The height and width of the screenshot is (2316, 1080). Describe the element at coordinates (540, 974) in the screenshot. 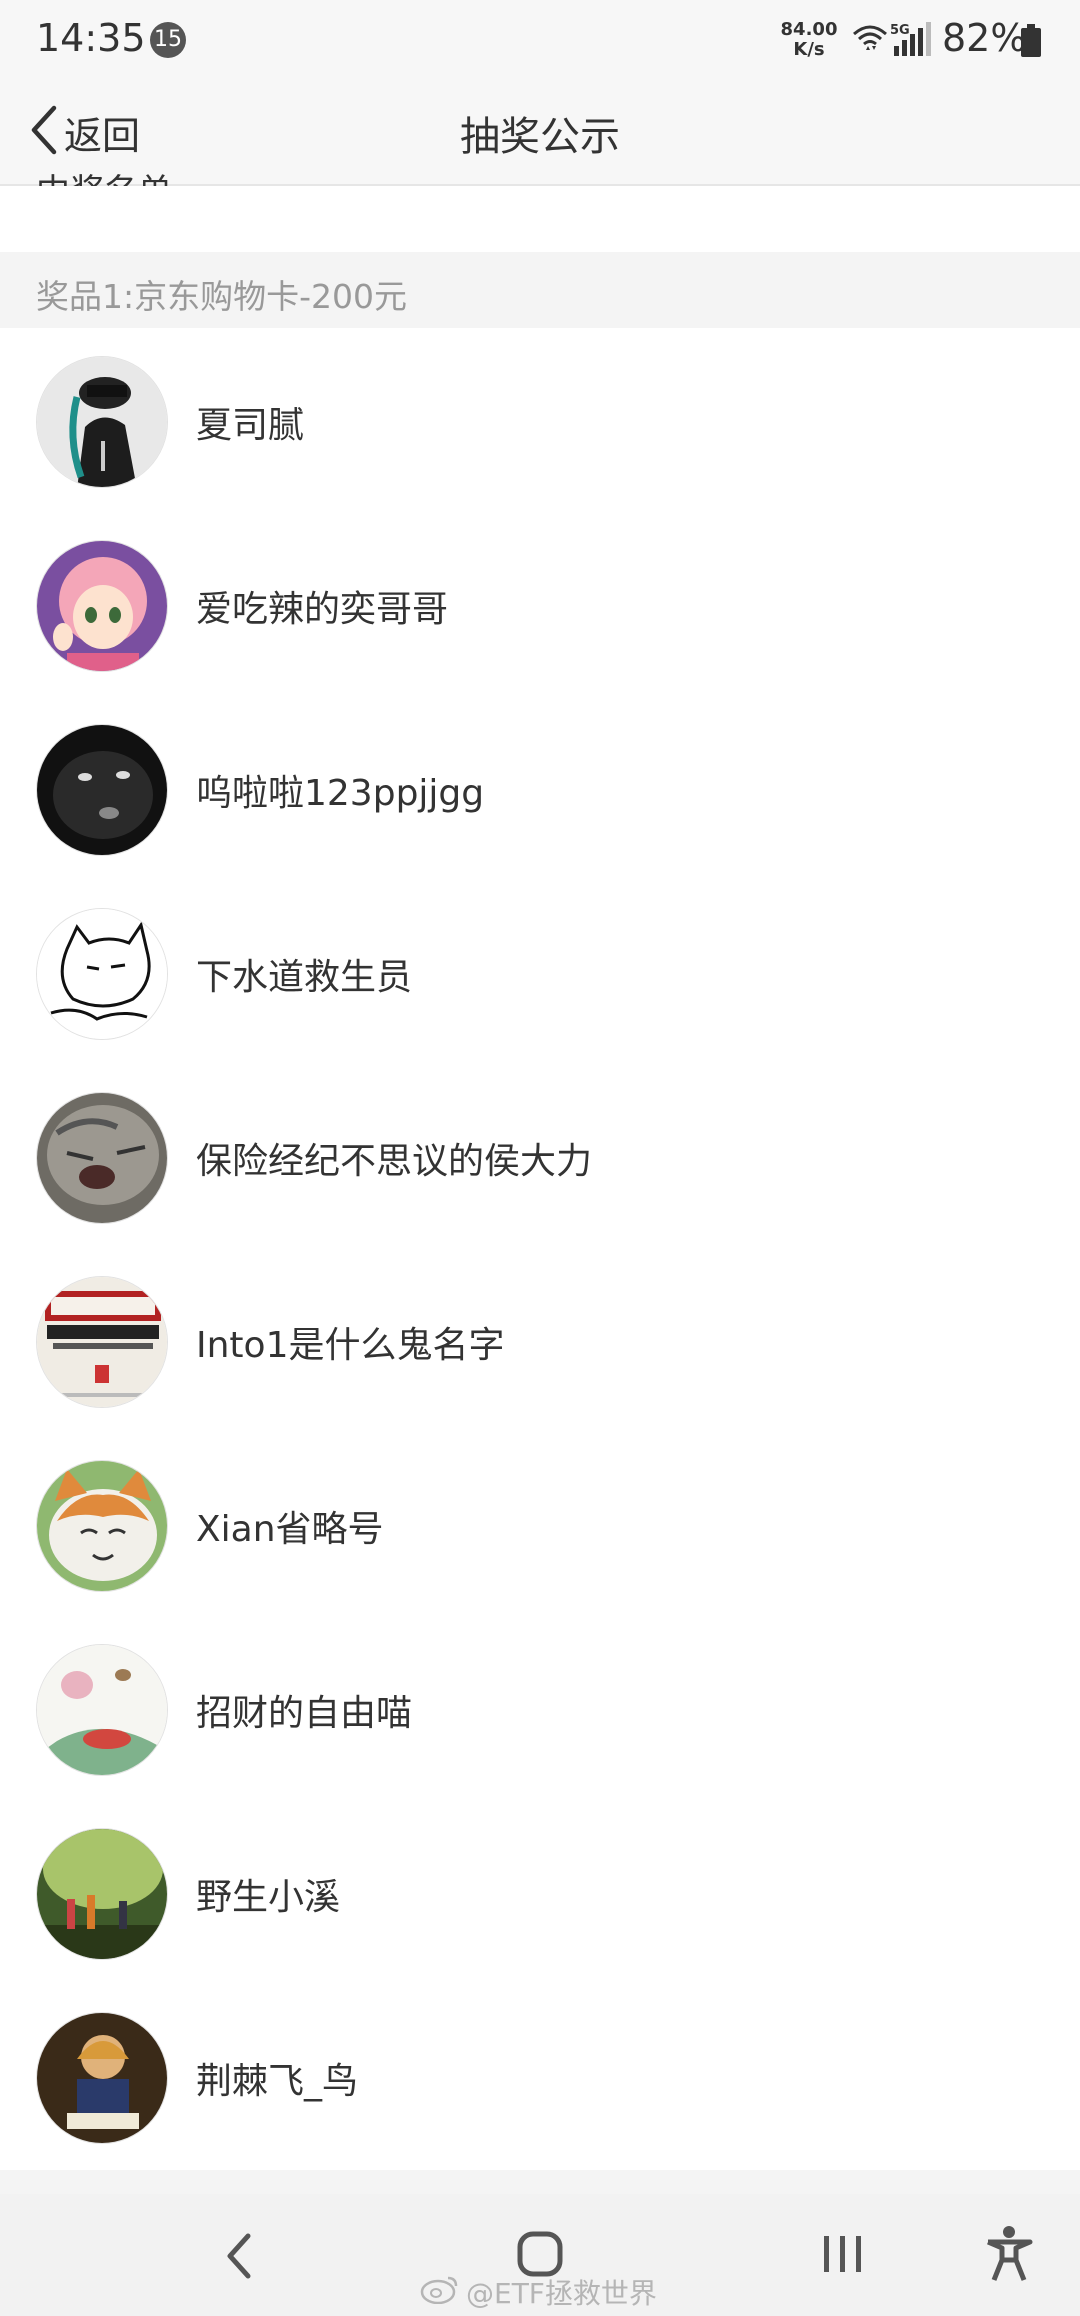

I see `list-item: 下水道救生员` at that location.